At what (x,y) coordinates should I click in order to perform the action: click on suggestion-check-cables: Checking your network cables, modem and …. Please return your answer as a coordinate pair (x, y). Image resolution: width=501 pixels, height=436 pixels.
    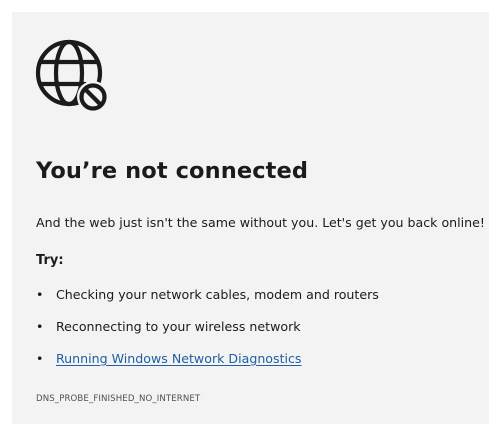
    Looking at the image, I should click on (217, 294).